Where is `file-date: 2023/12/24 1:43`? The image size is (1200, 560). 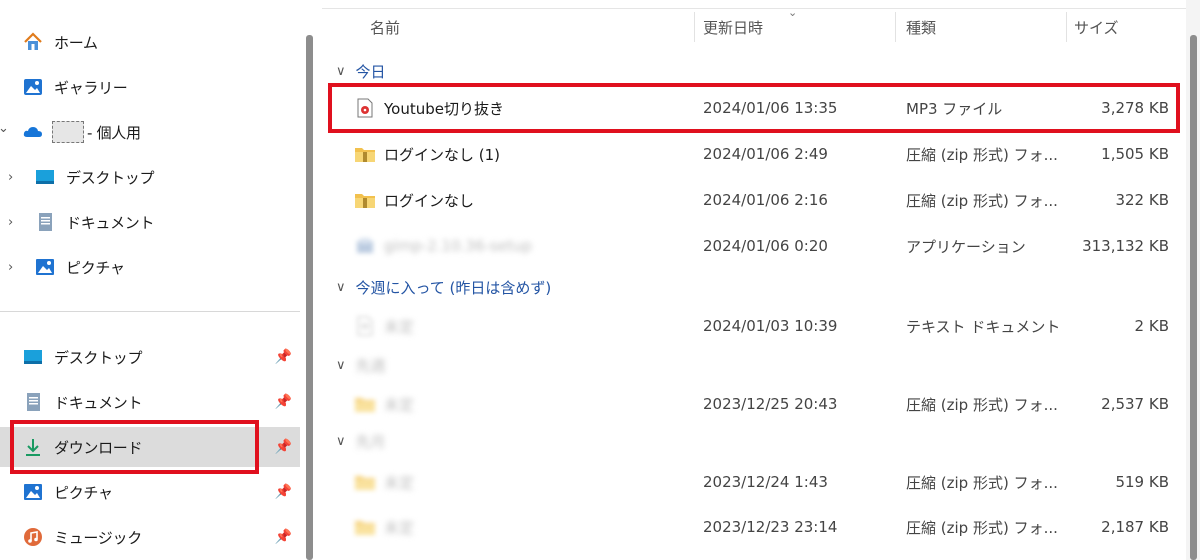
file-date: 2023/12/24 1:43 is located at coordinates (765, 482).